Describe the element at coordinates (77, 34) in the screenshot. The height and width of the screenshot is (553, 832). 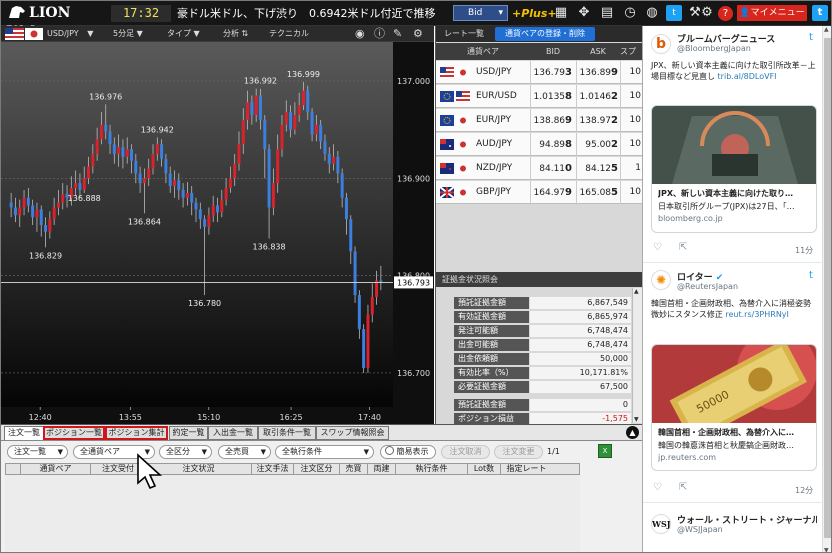
I see `pair-select: USD/JPY ▼` at that location.